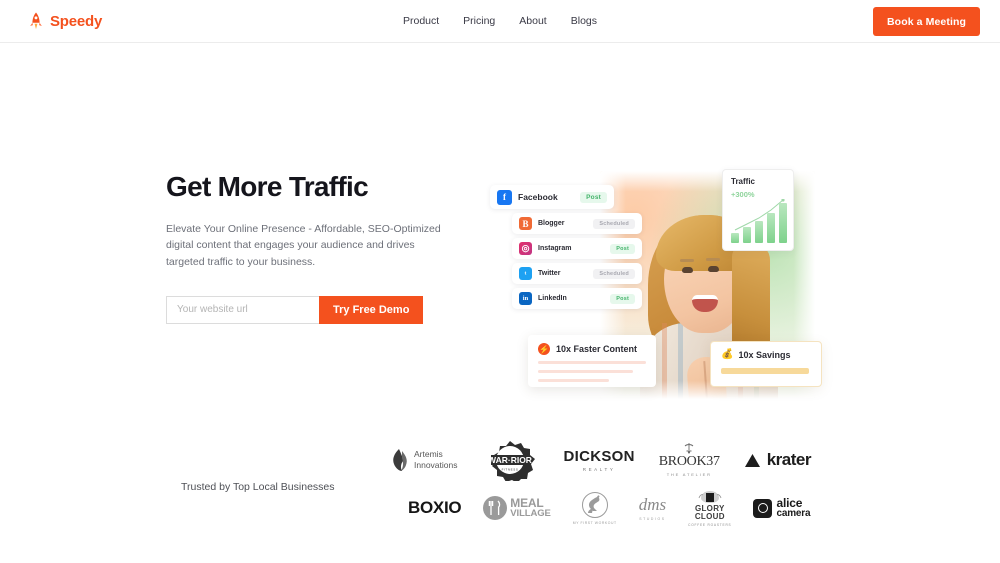 The image size is (1000, 563). I want to click on figure-eye-right, so click(713, 269).